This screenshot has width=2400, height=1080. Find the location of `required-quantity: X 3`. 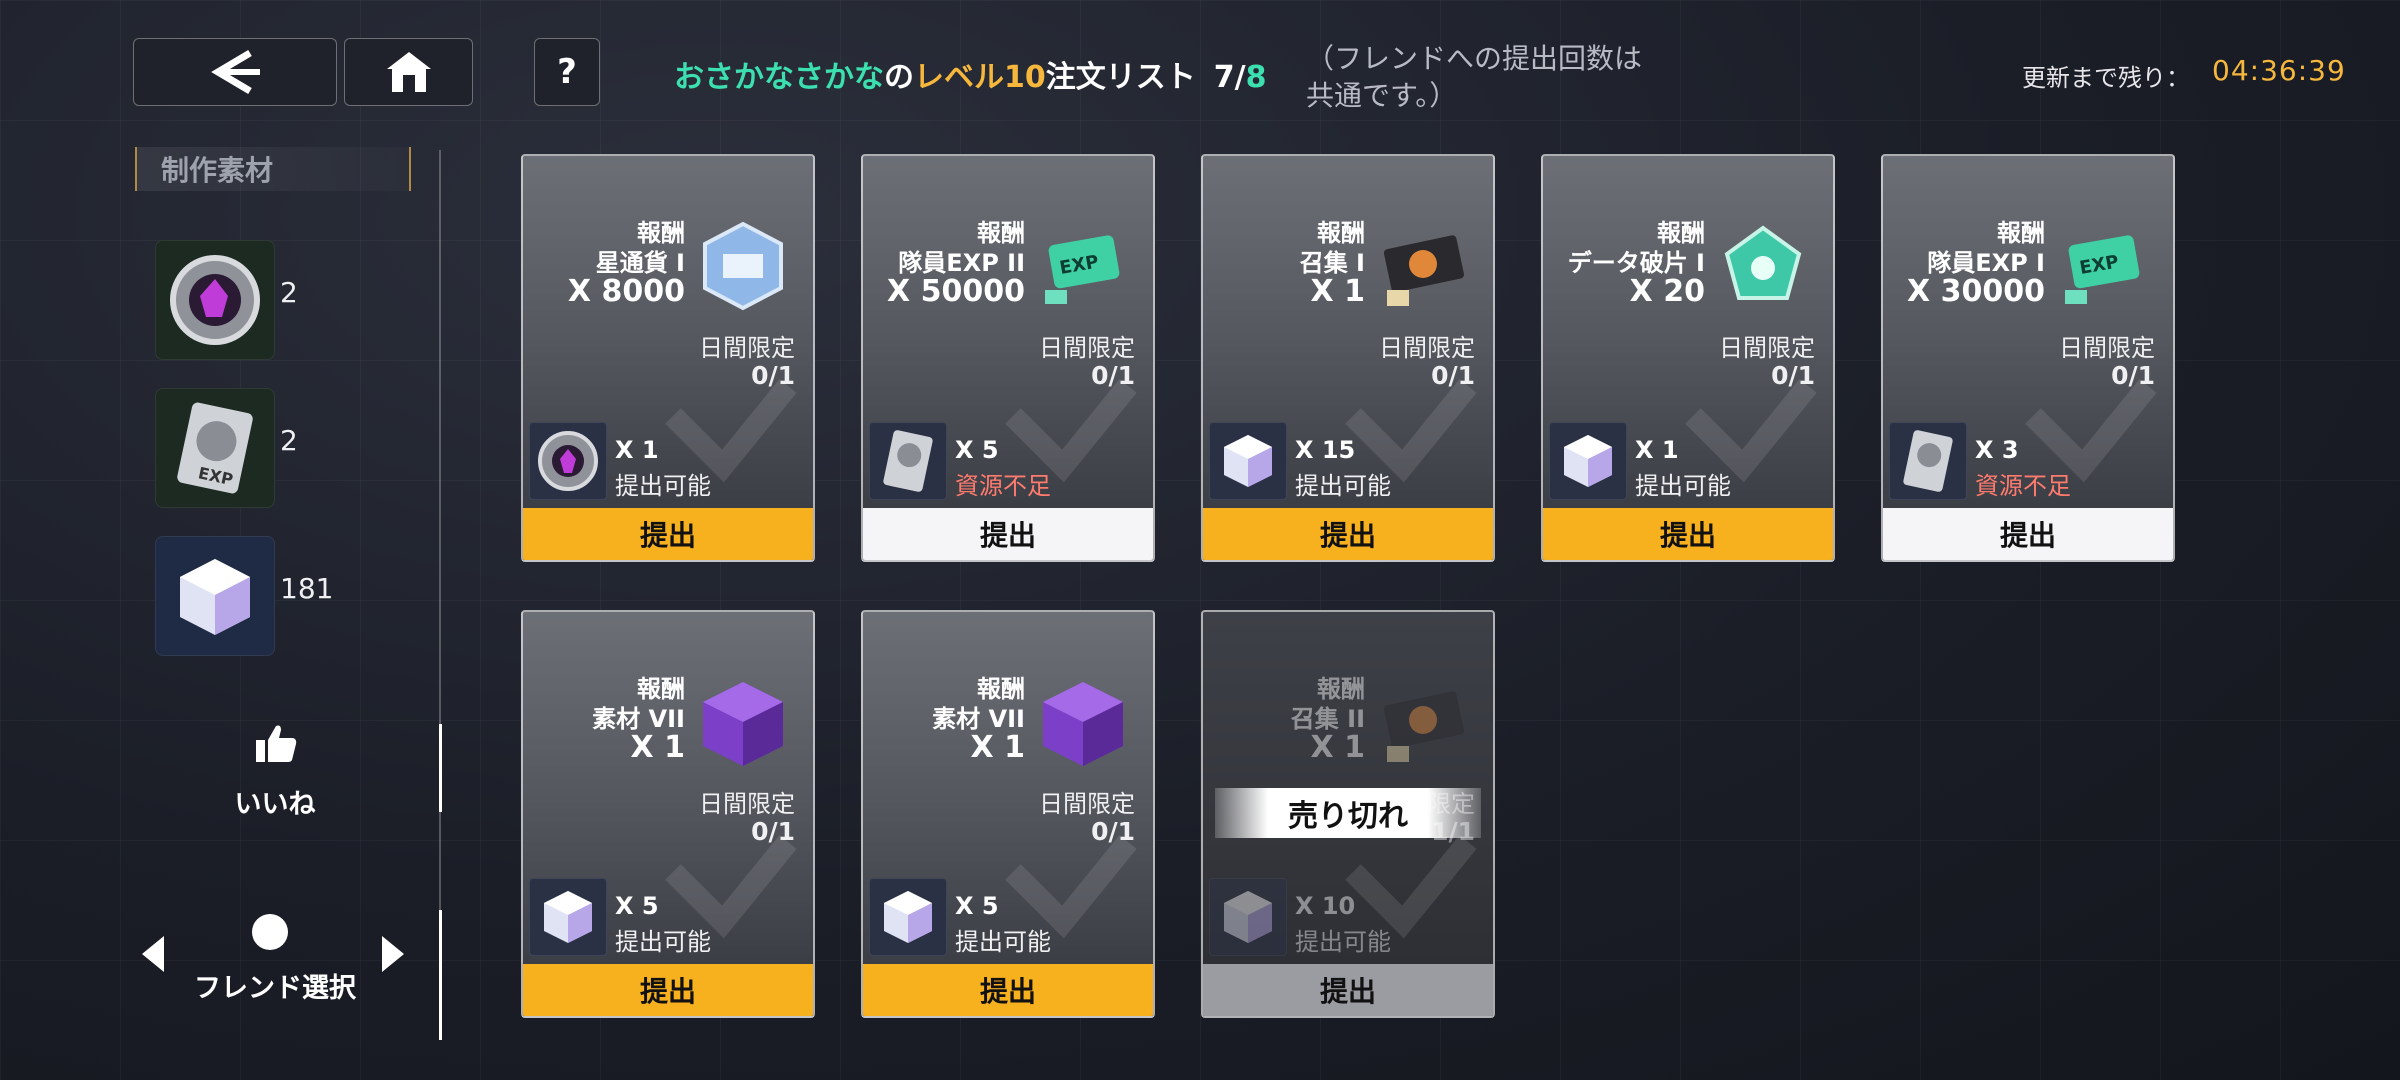

required-quantity: X 3 is located at coordinates (1997, 450).